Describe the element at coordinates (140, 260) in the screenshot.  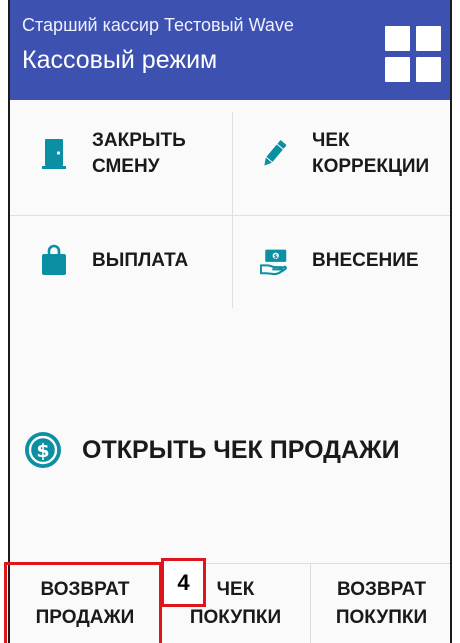
I see `payout-label: ВЫПЛАТА` at that location.